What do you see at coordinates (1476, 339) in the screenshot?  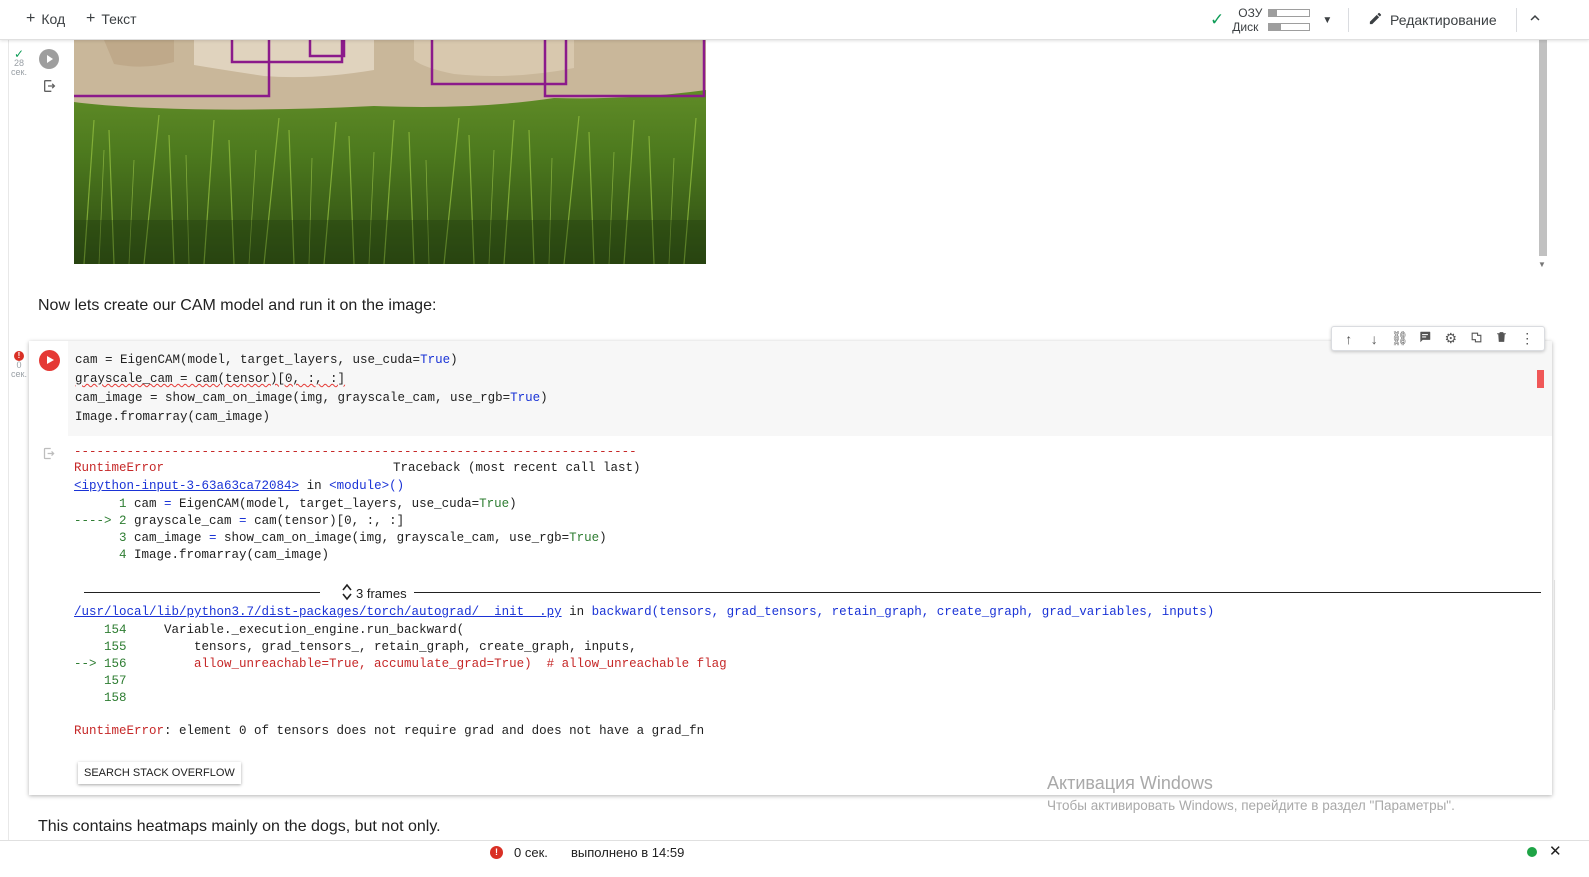 I see `mirror-cell-icon` at bounding box center [1476, 339].